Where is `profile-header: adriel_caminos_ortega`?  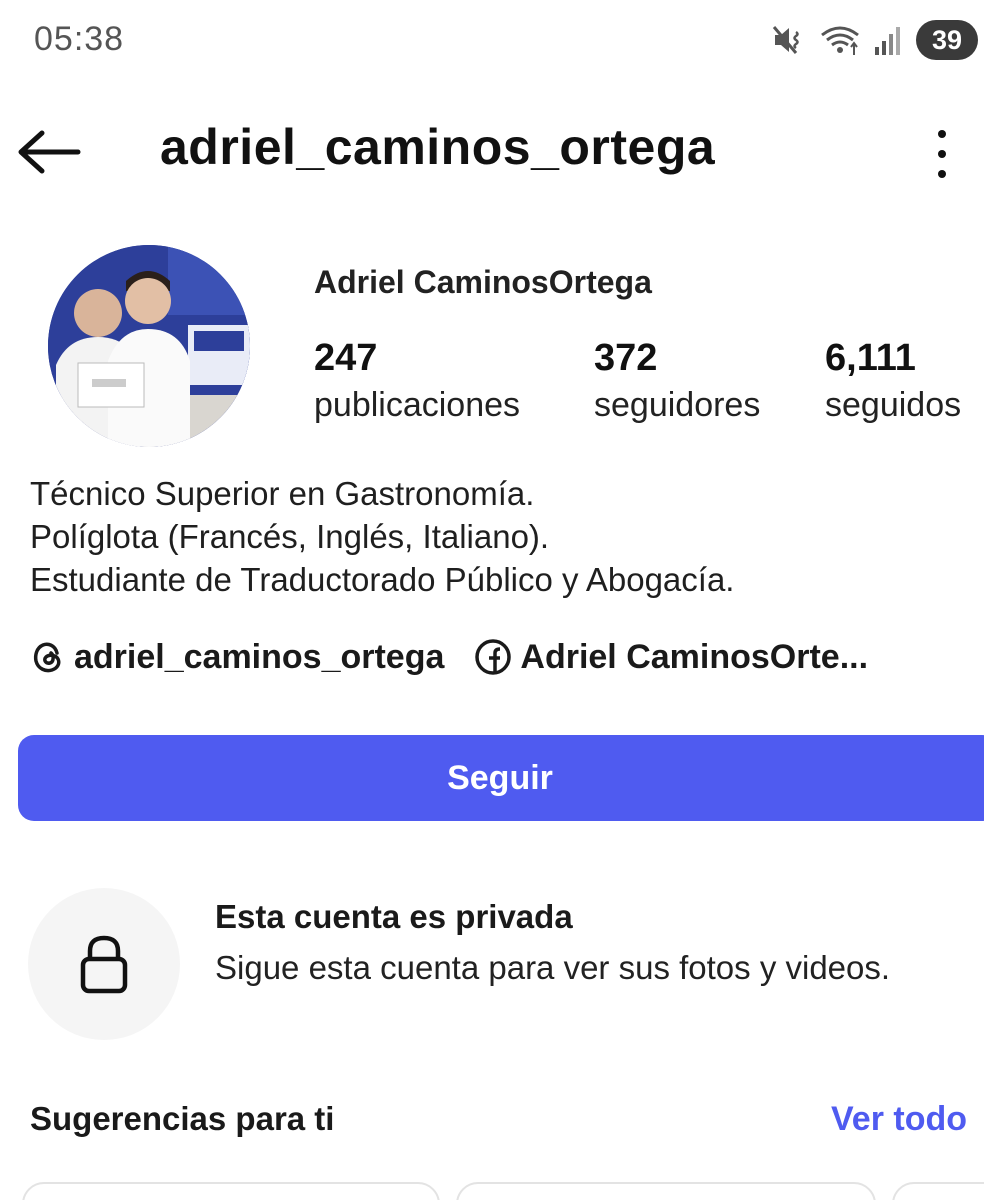
profile-header: adriel_caminos_ortega is located at coordinates (492, 152).